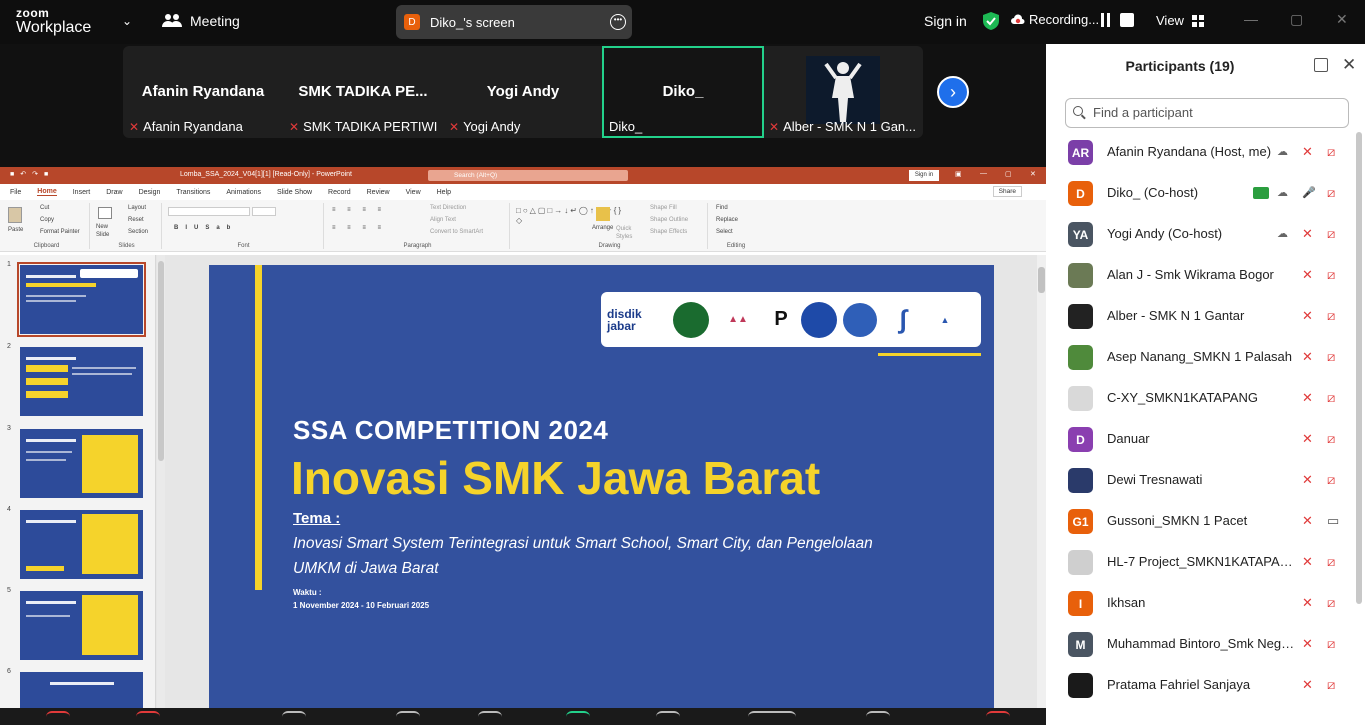 This screenshot has height=725, width=1365. Describe the element at coordinates (669, 220) in the screenshot. I see `shape-outline-button: Shape Outline` at that location.